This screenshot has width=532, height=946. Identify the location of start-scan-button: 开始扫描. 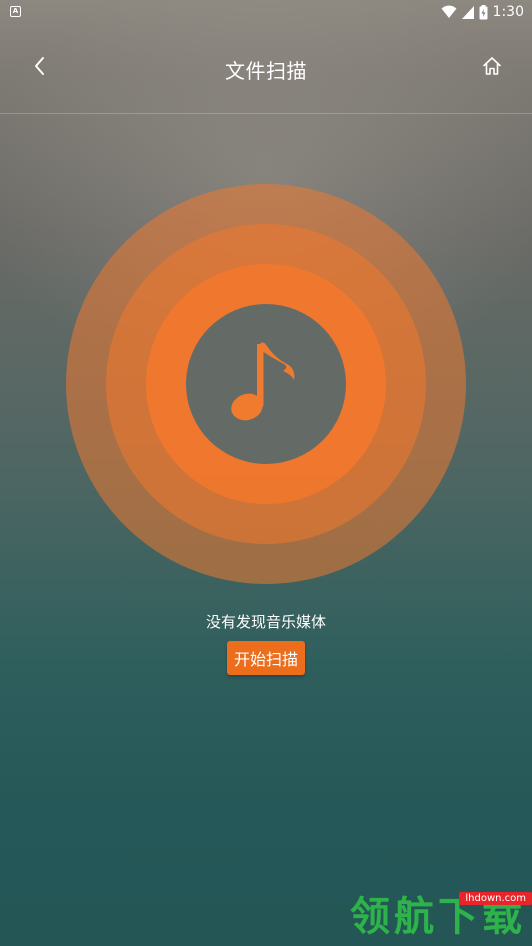
(266, 658).